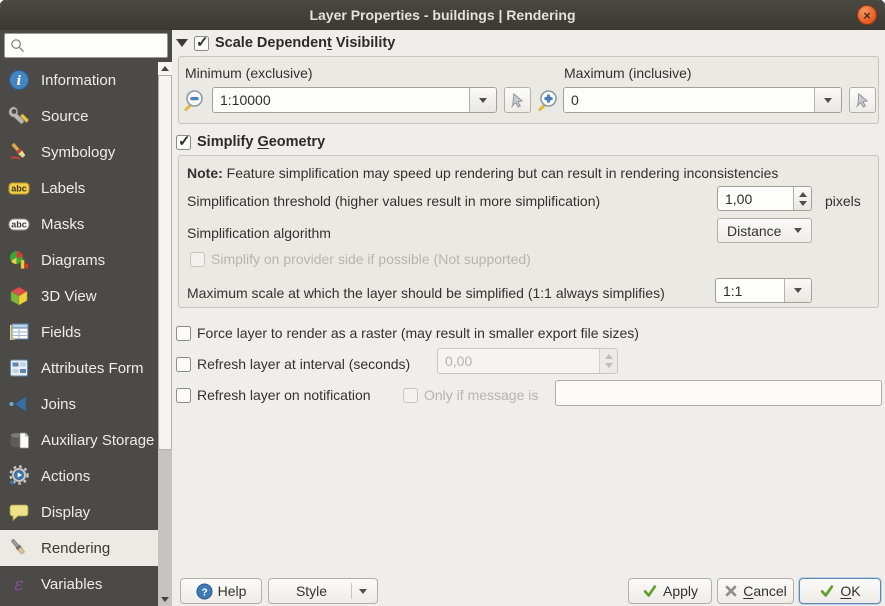 This screenshot has width=885, height=606. Describe the element at coordinates (63, 188) in the screenshot. I see `sidebar-item-label: Labels` at that location.